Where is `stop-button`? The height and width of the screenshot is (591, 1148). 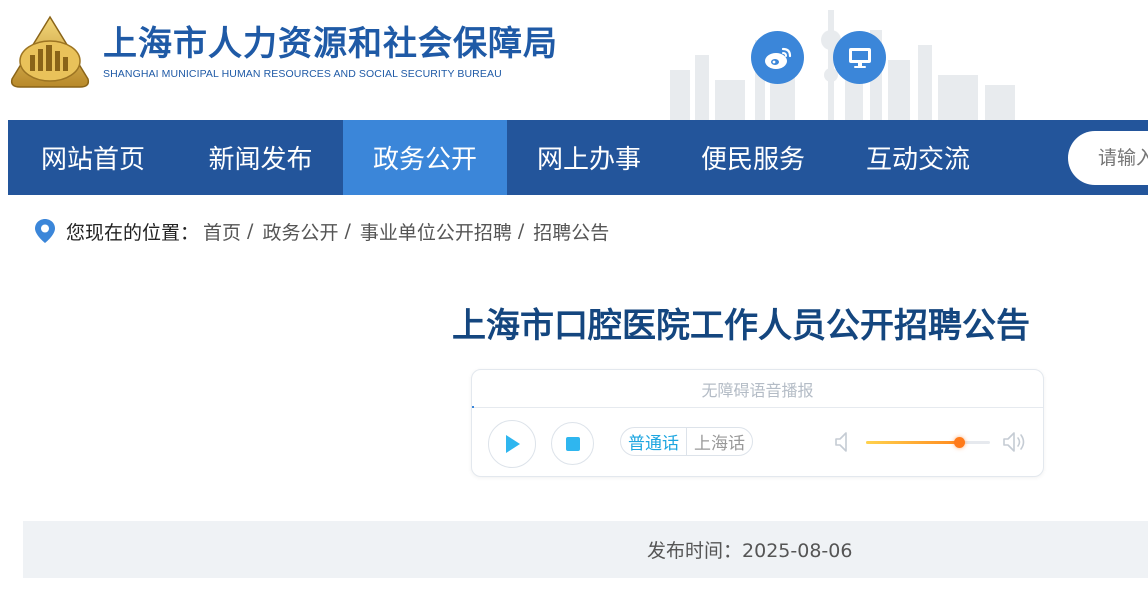 stop-button is located at coordinates (572, 443).